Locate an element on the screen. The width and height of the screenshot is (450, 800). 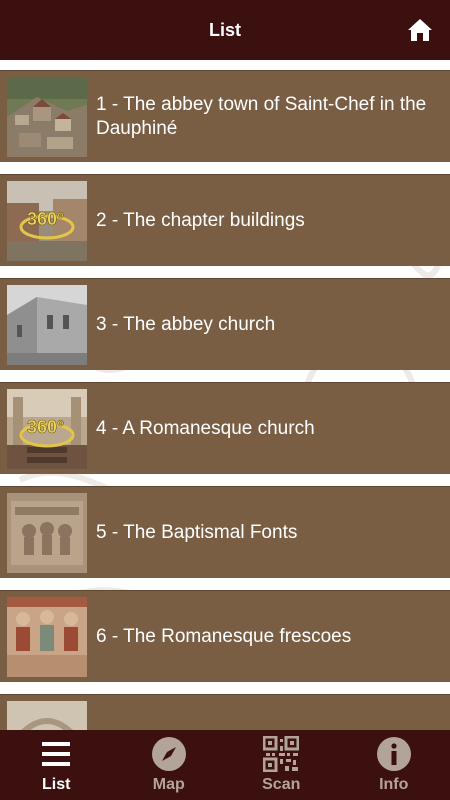
compass-icon is located at coordinates (169, 754).